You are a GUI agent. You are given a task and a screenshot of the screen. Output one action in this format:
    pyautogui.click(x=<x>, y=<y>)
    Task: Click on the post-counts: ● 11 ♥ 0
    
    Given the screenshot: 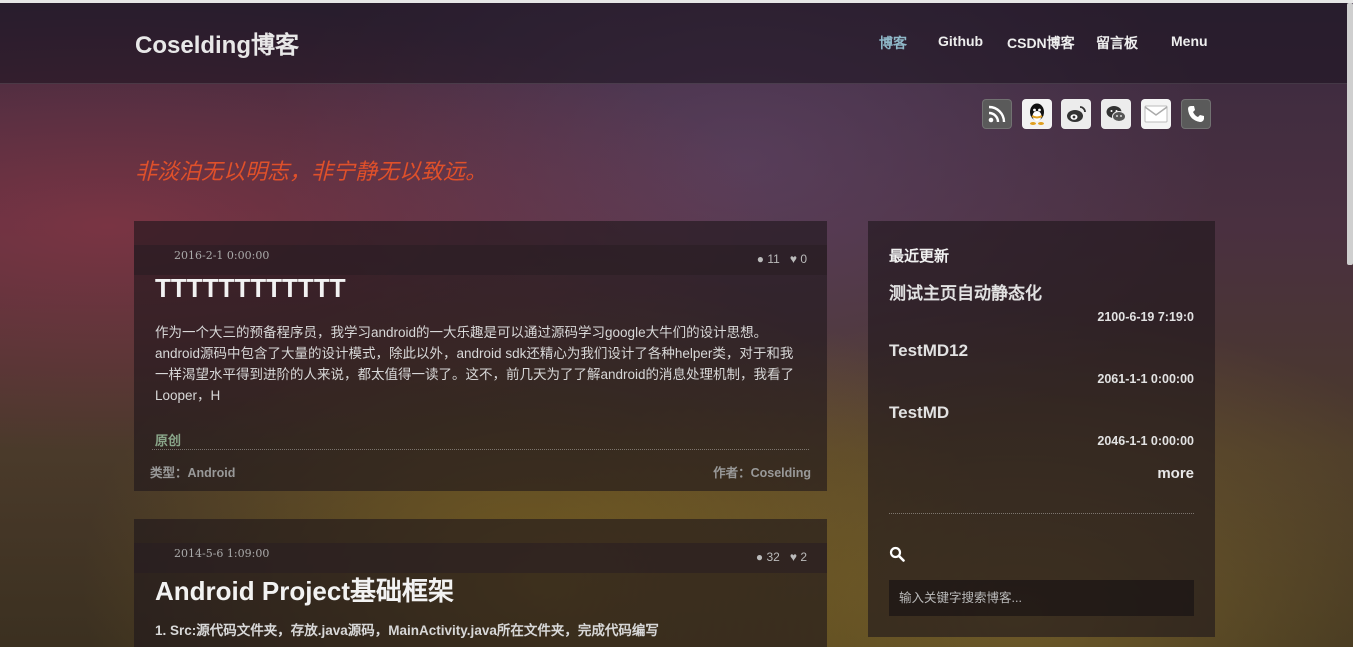 What is the action you would take?
    pyautogui.click(x=782, y=259)
    